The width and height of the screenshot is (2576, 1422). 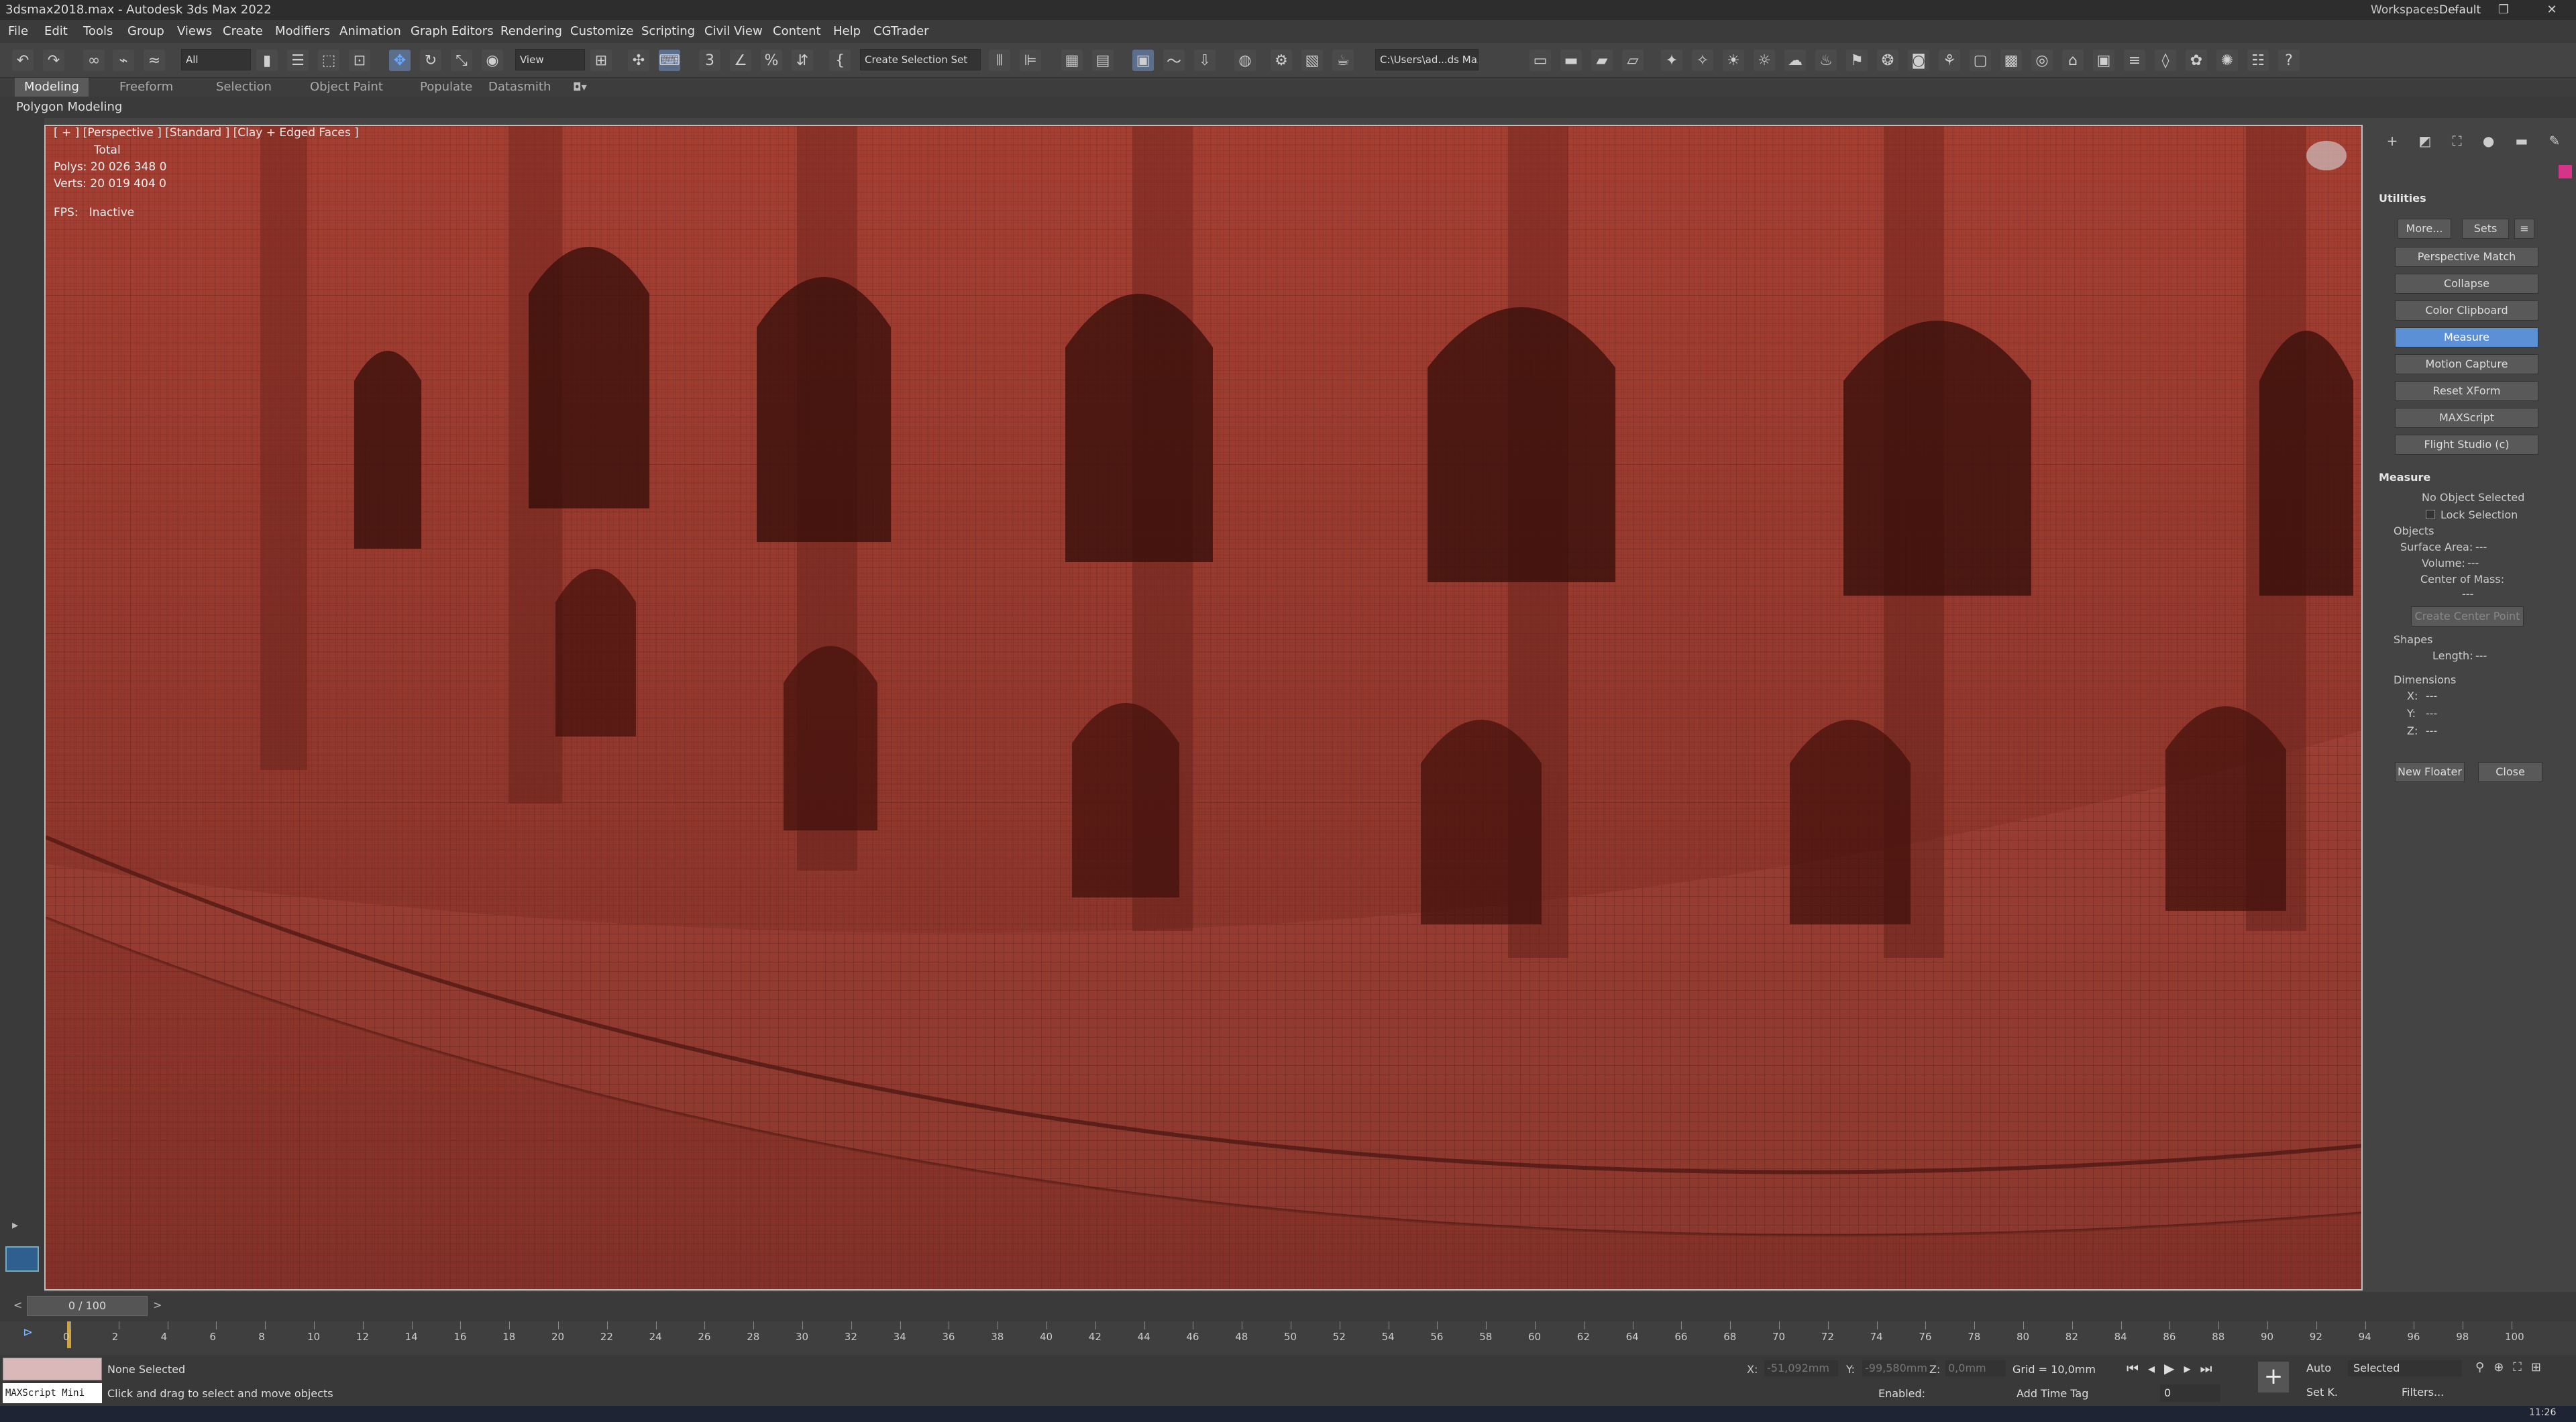 What do you see at coordinates (1899, 1368) in the screenshot?
I see `coord-y-field: -99,580mm` at bounding box center [1899, 1368].